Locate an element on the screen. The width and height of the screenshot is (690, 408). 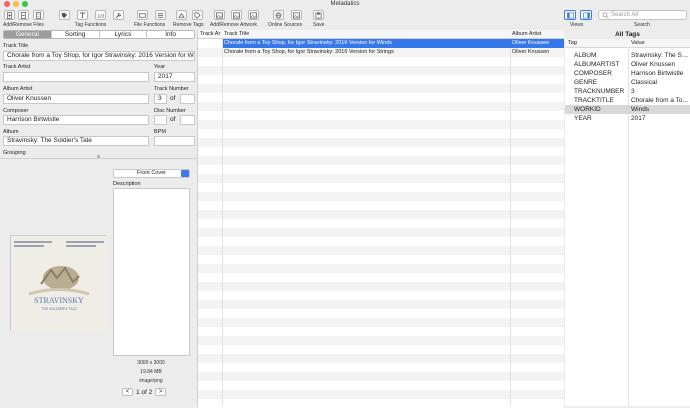
tools-button is located at coordinates (118, 15).